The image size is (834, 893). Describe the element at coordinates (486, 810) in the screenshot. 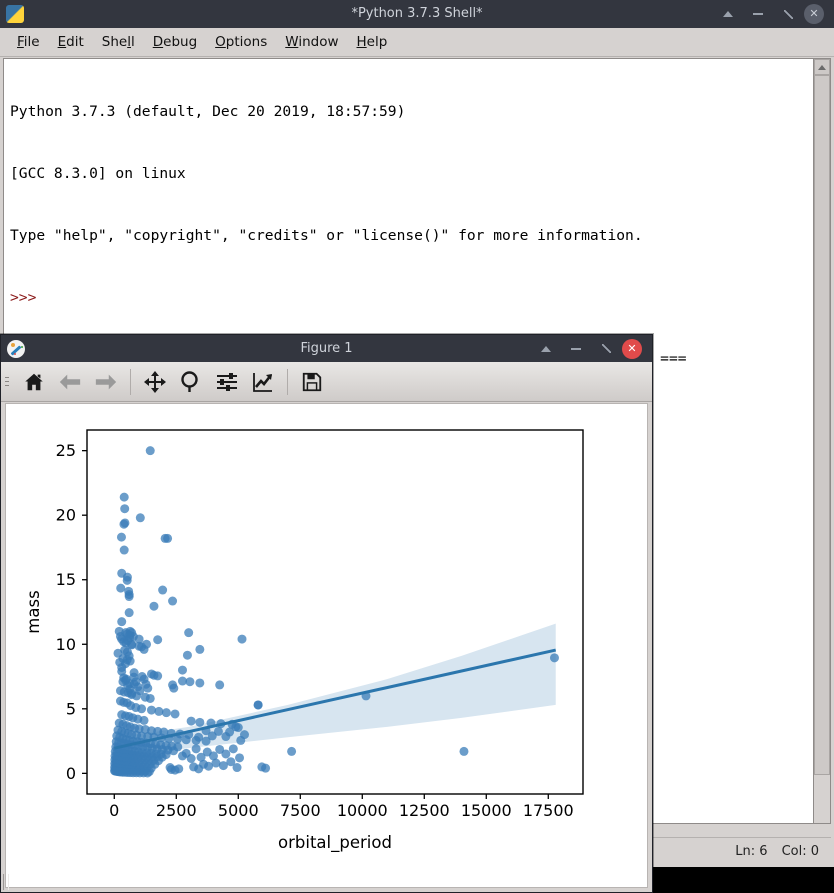

I see `svg-text: 15000` at that location.